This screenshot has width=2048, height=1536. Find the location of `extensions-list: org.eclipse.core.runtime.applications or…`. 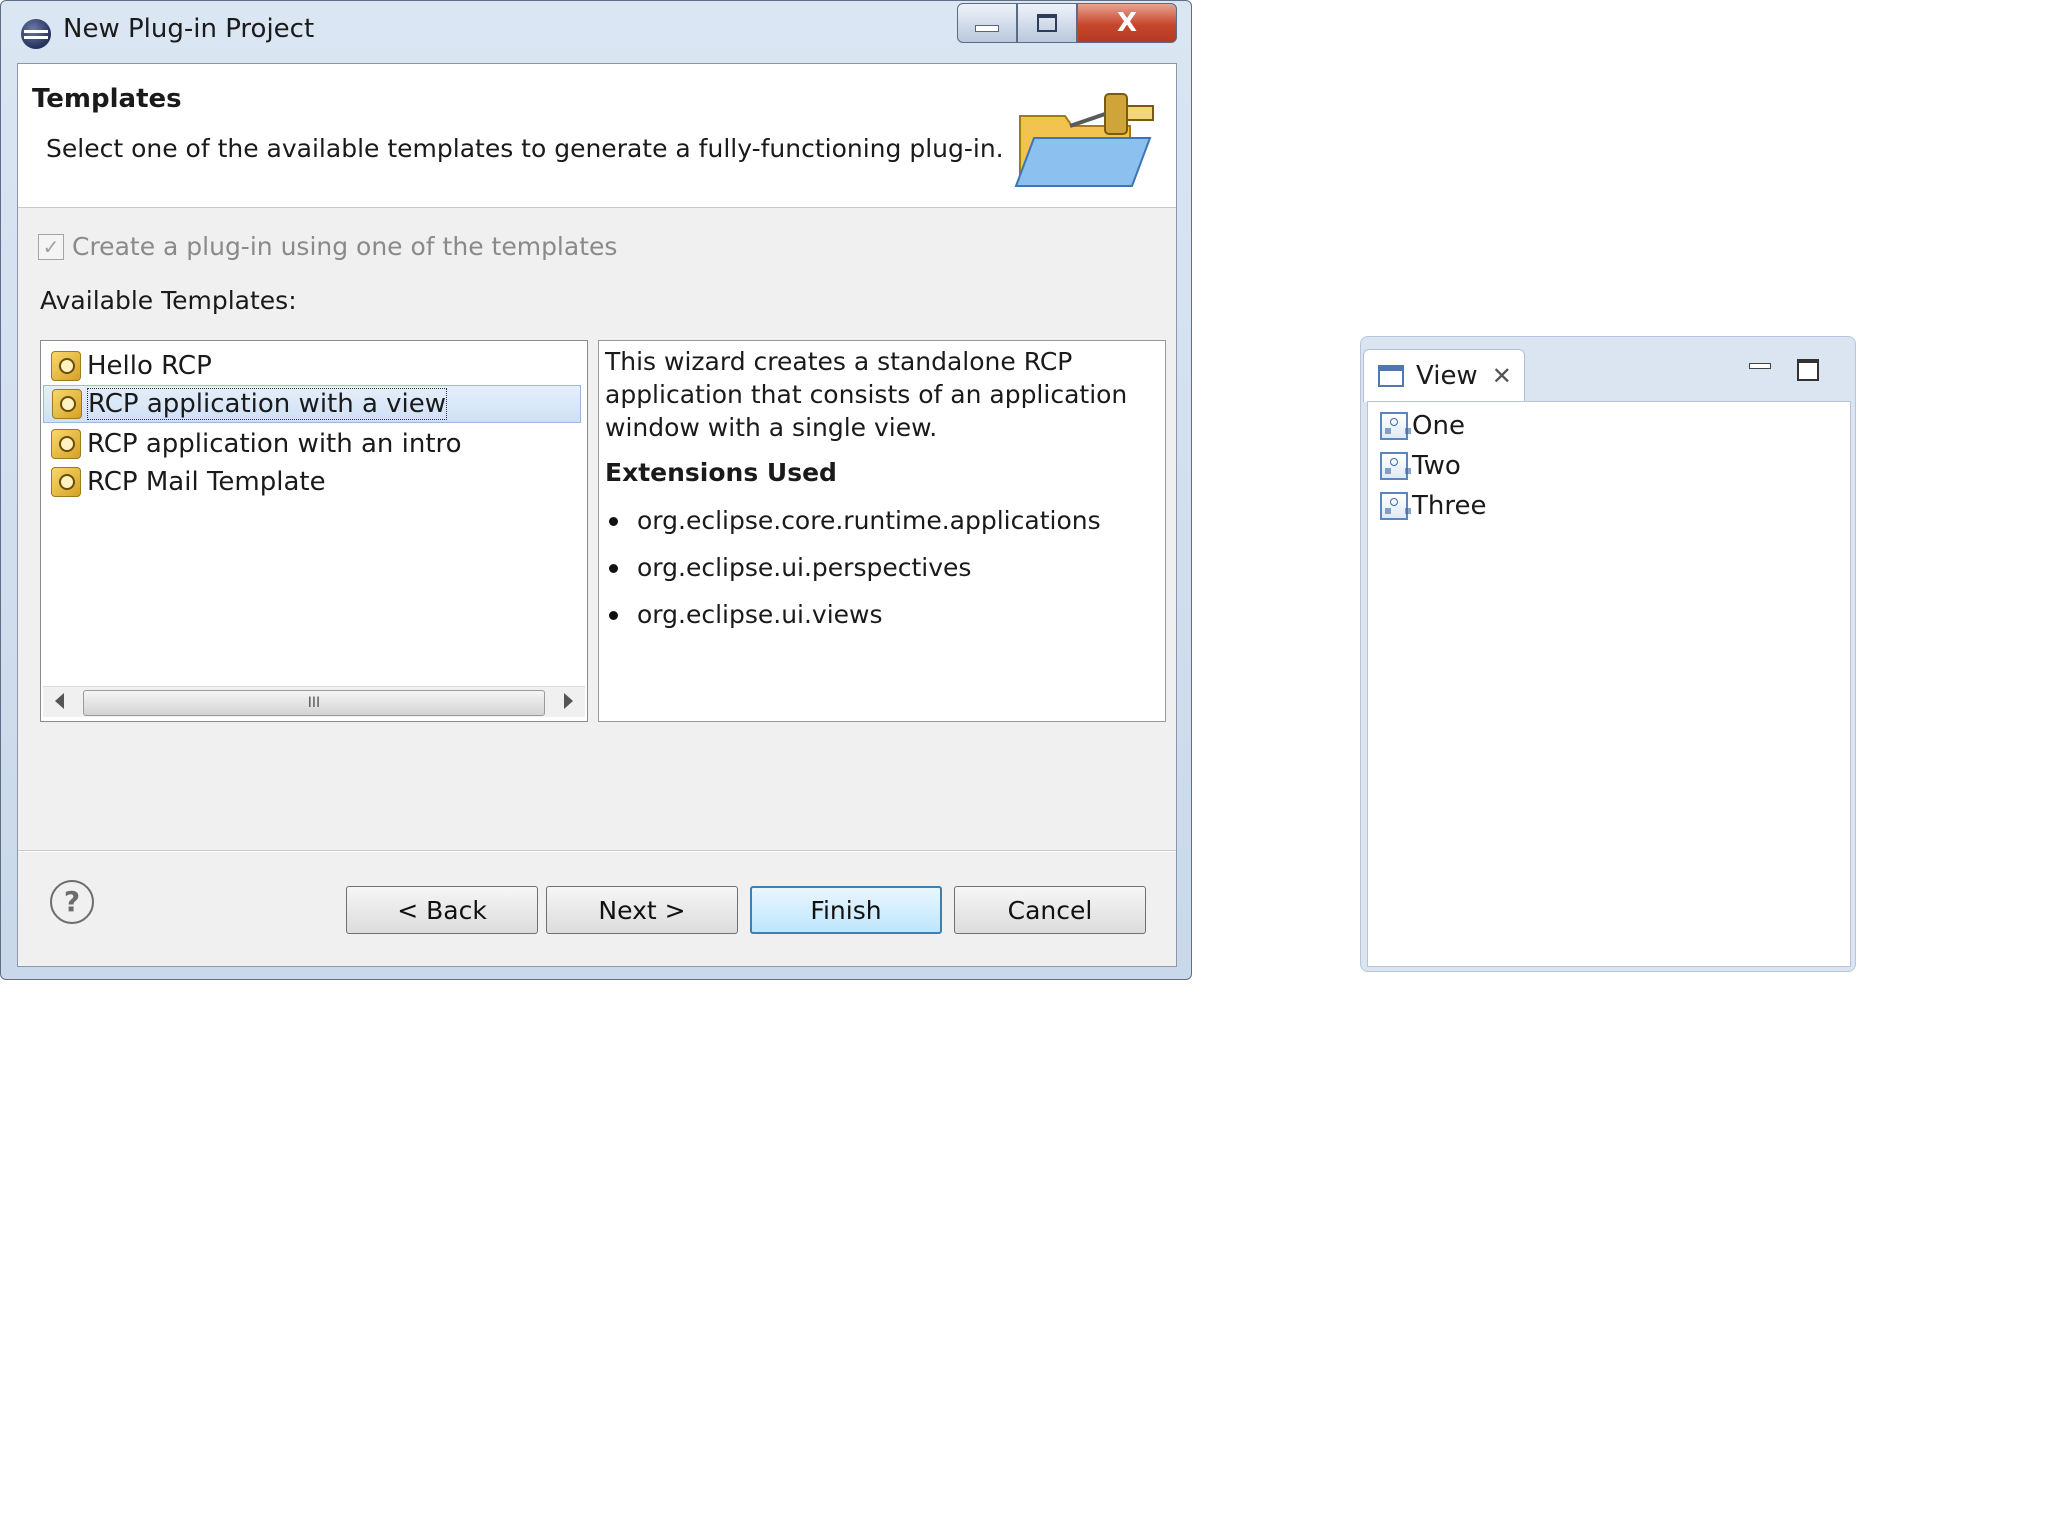

extensions-list: org.eclipse.core.runtime.applications or… is located at coordinates (882, 567).